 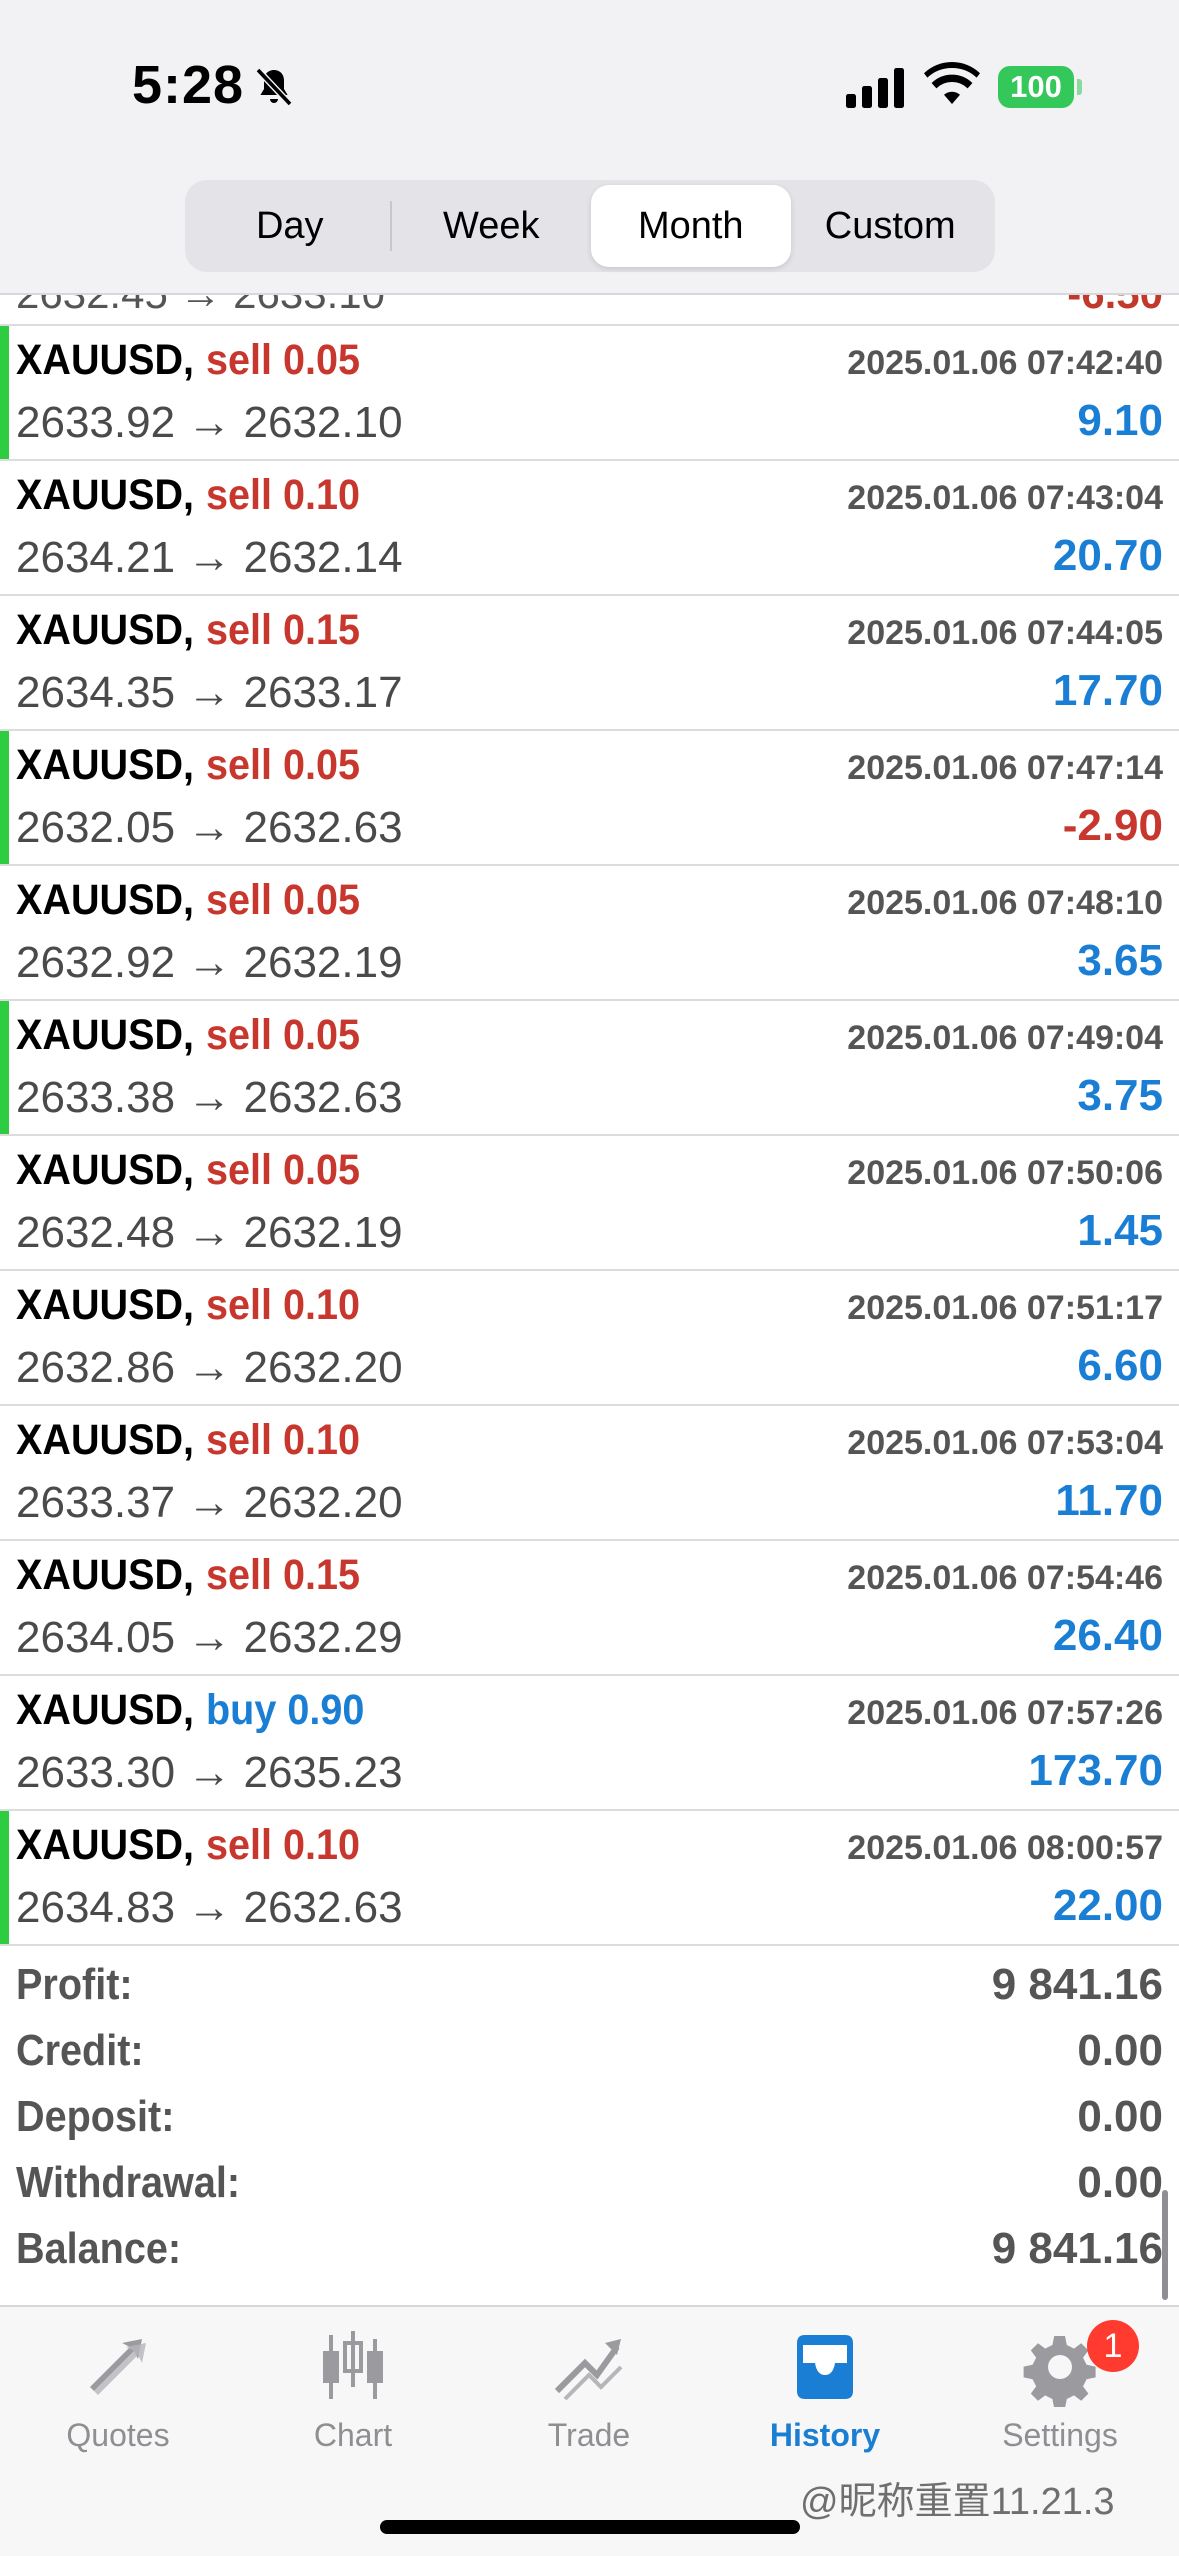 I want to click on trade-time: 2025.01.06 07:57:26, so click(x=1005, y=1713).